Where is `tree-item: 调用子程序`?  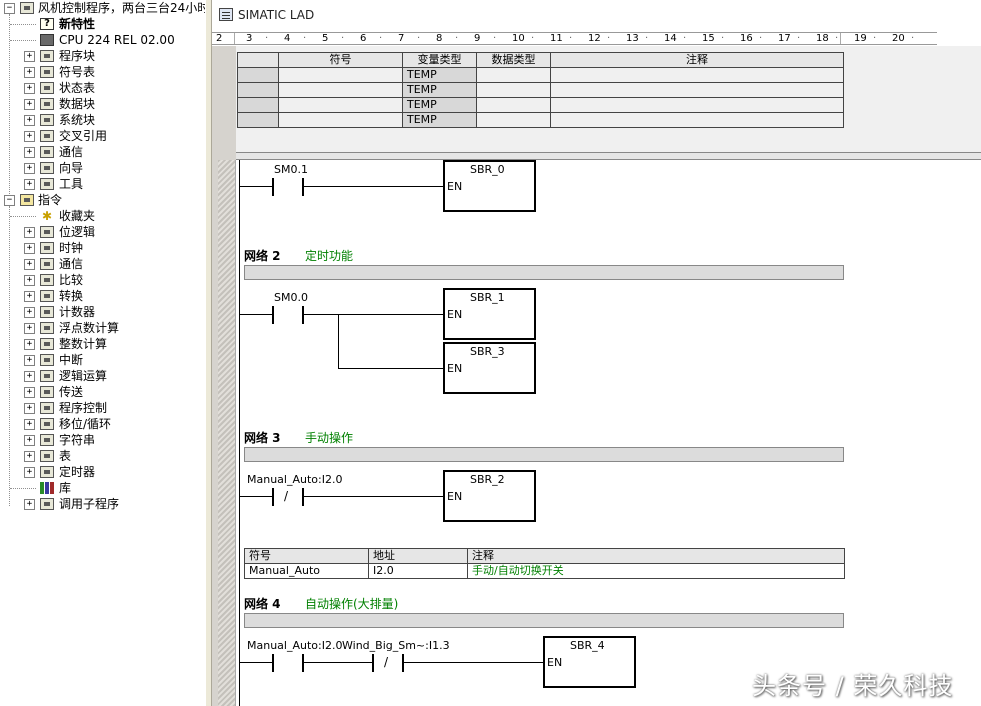 tree-item: 调用子程序 is located at coordinates (89, 504).